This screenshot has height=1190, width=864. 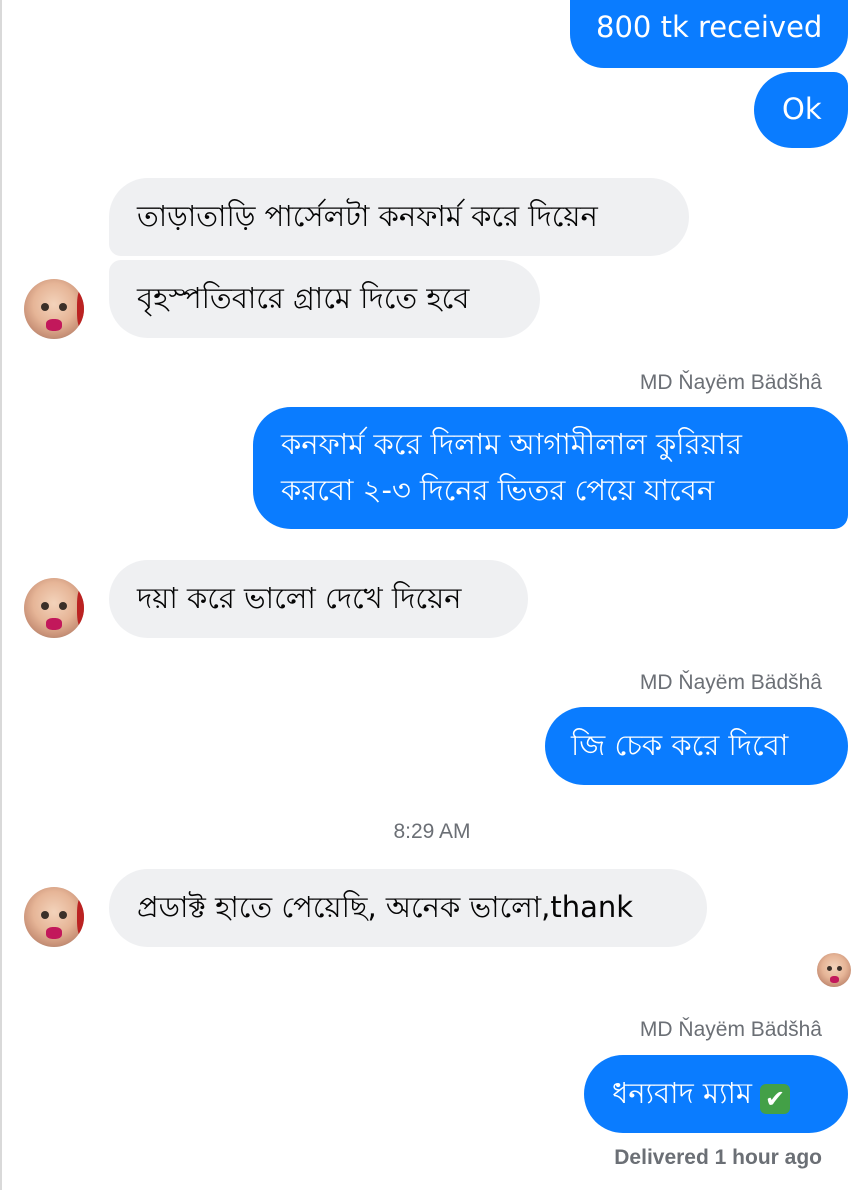 I want to click on seen-avatar, so click(x=834, y=970).